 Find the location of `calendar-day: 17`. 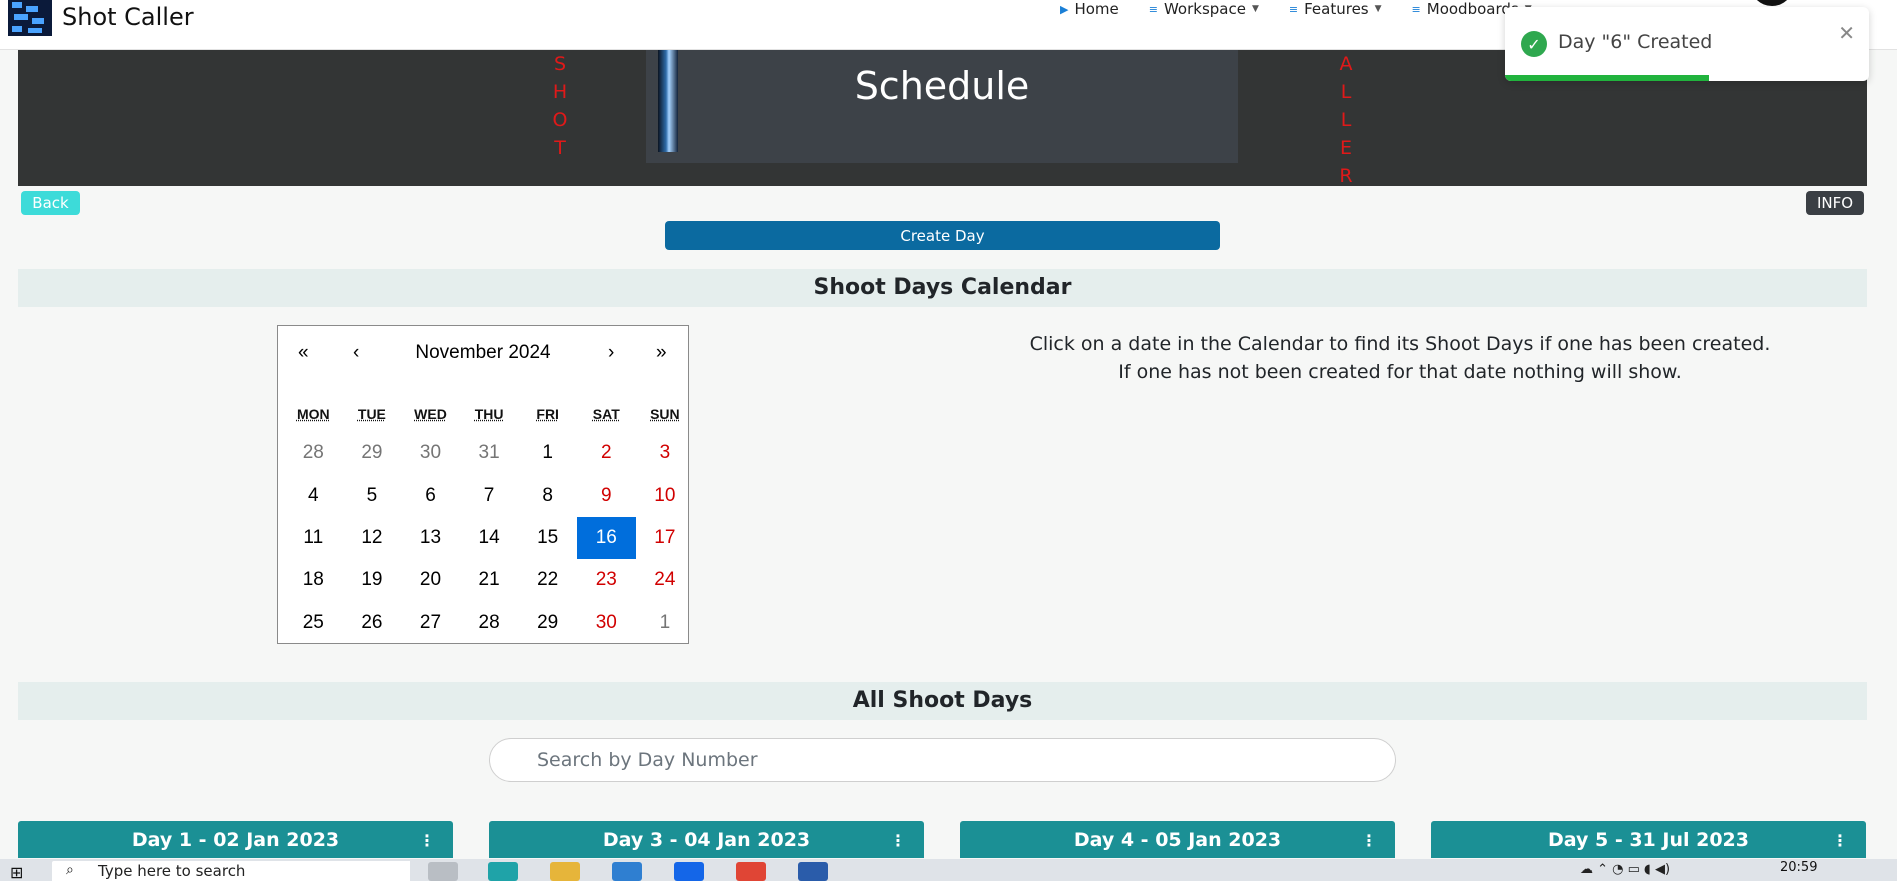

calendar-day: 17 is located at coordinates (665, 538).